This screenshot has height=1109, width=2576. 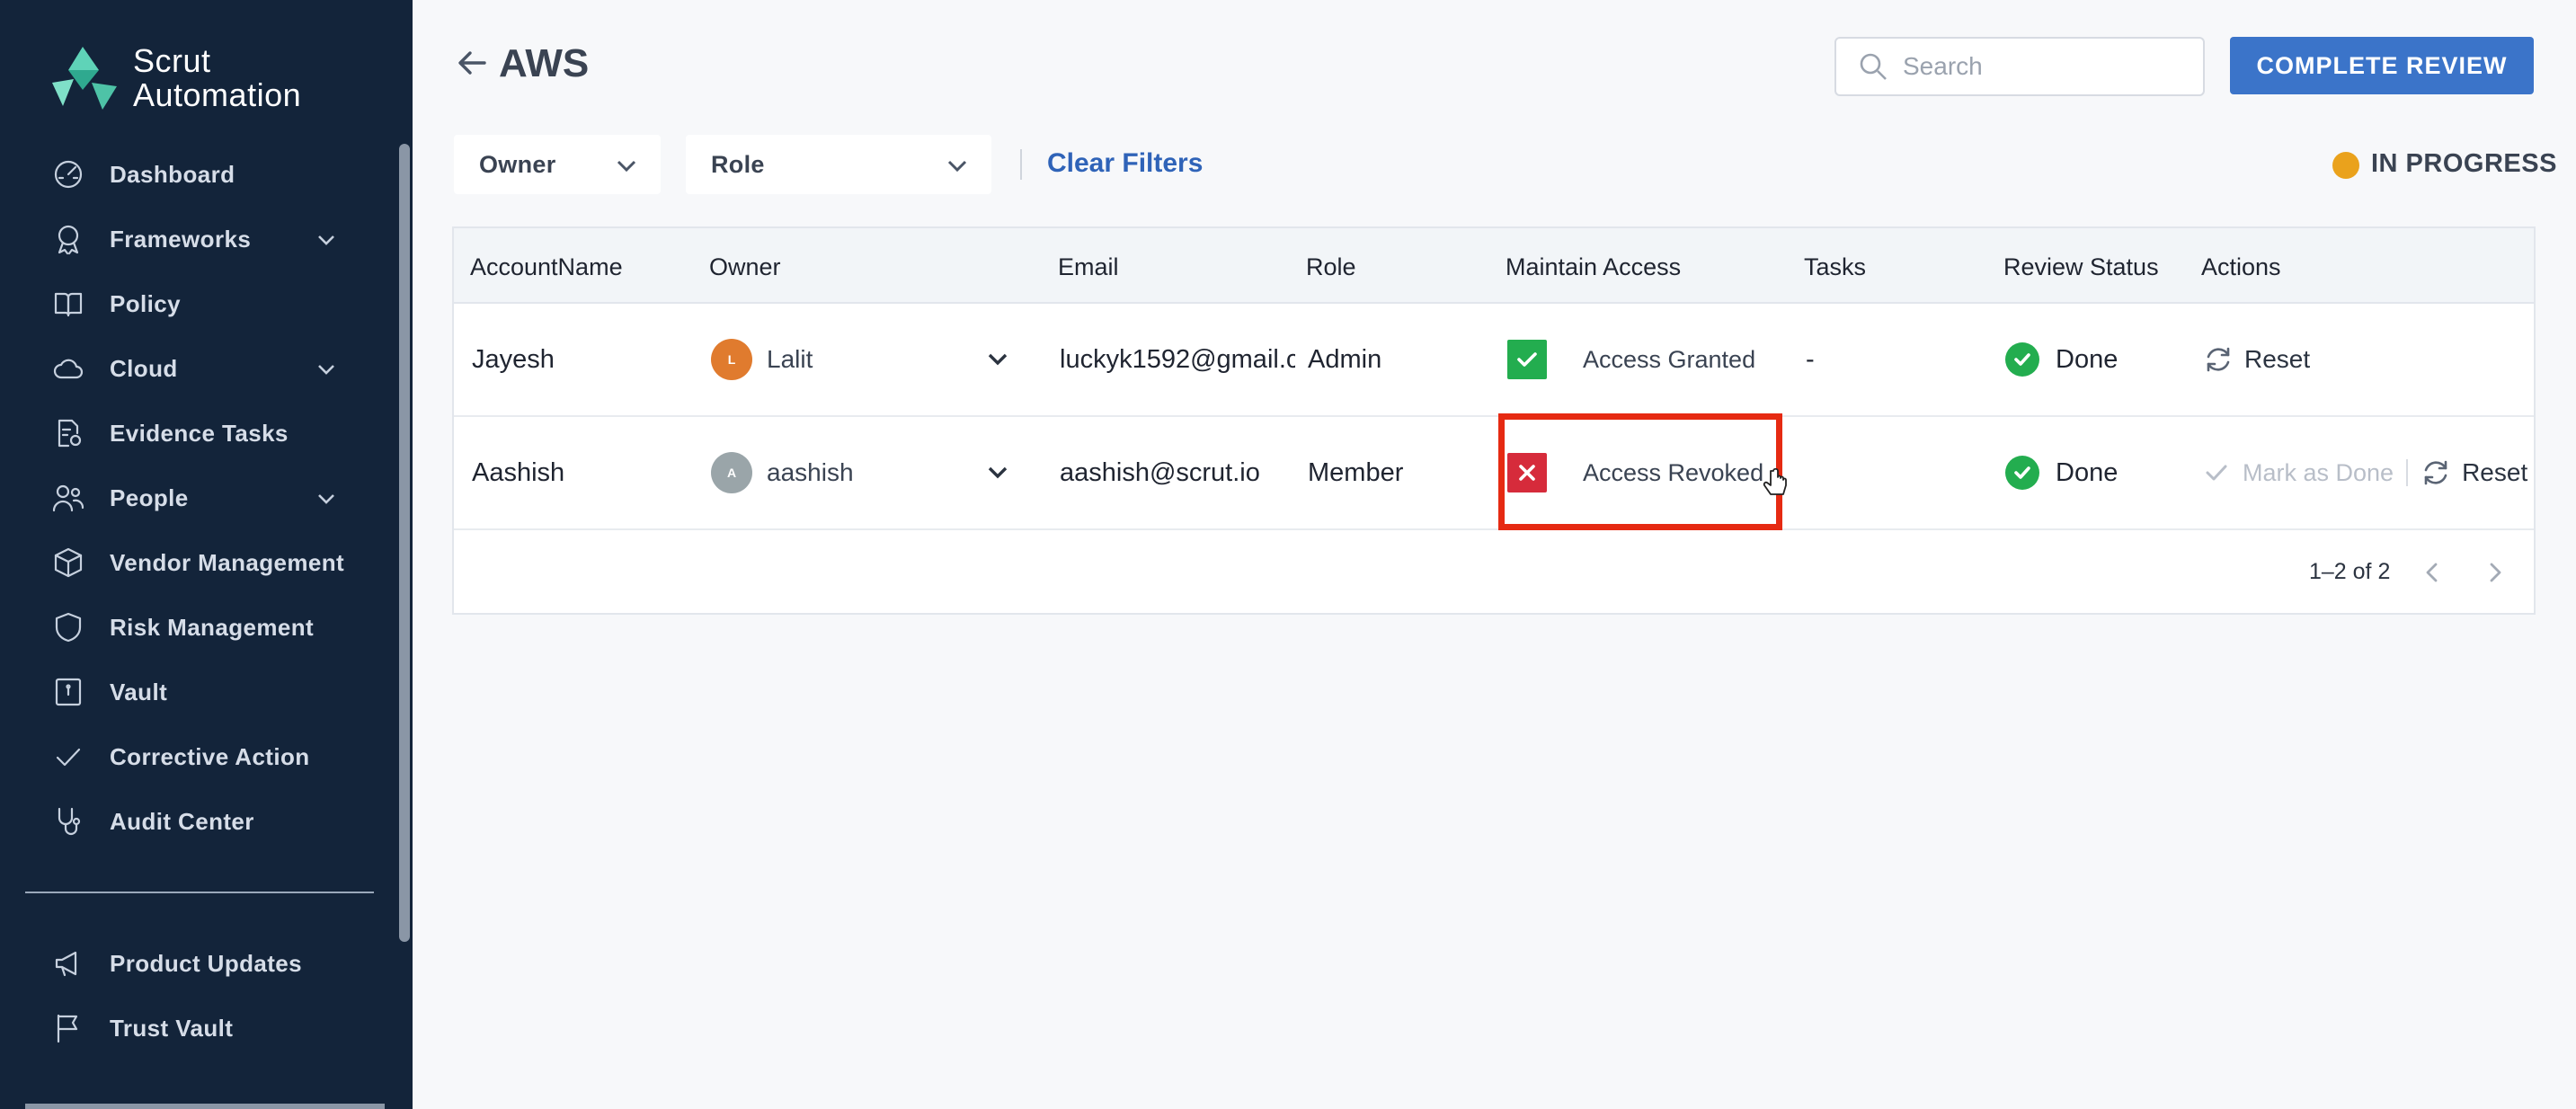 I want to click on sidebar-bottom-edge, so click(x=205, y=1106).